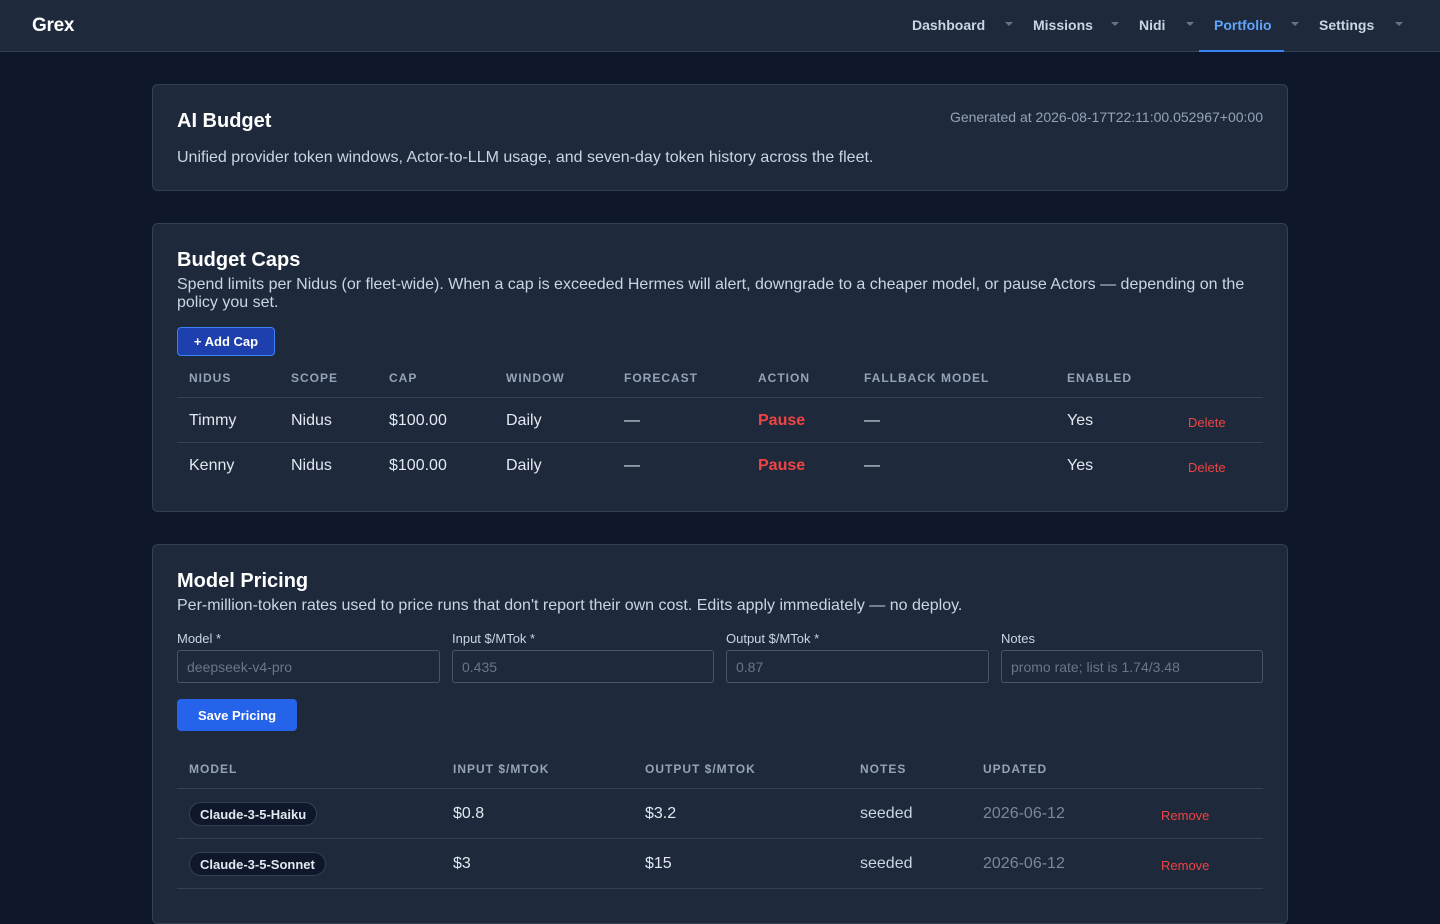  I want to click on cell-input-price: $3, so click(462, 863).